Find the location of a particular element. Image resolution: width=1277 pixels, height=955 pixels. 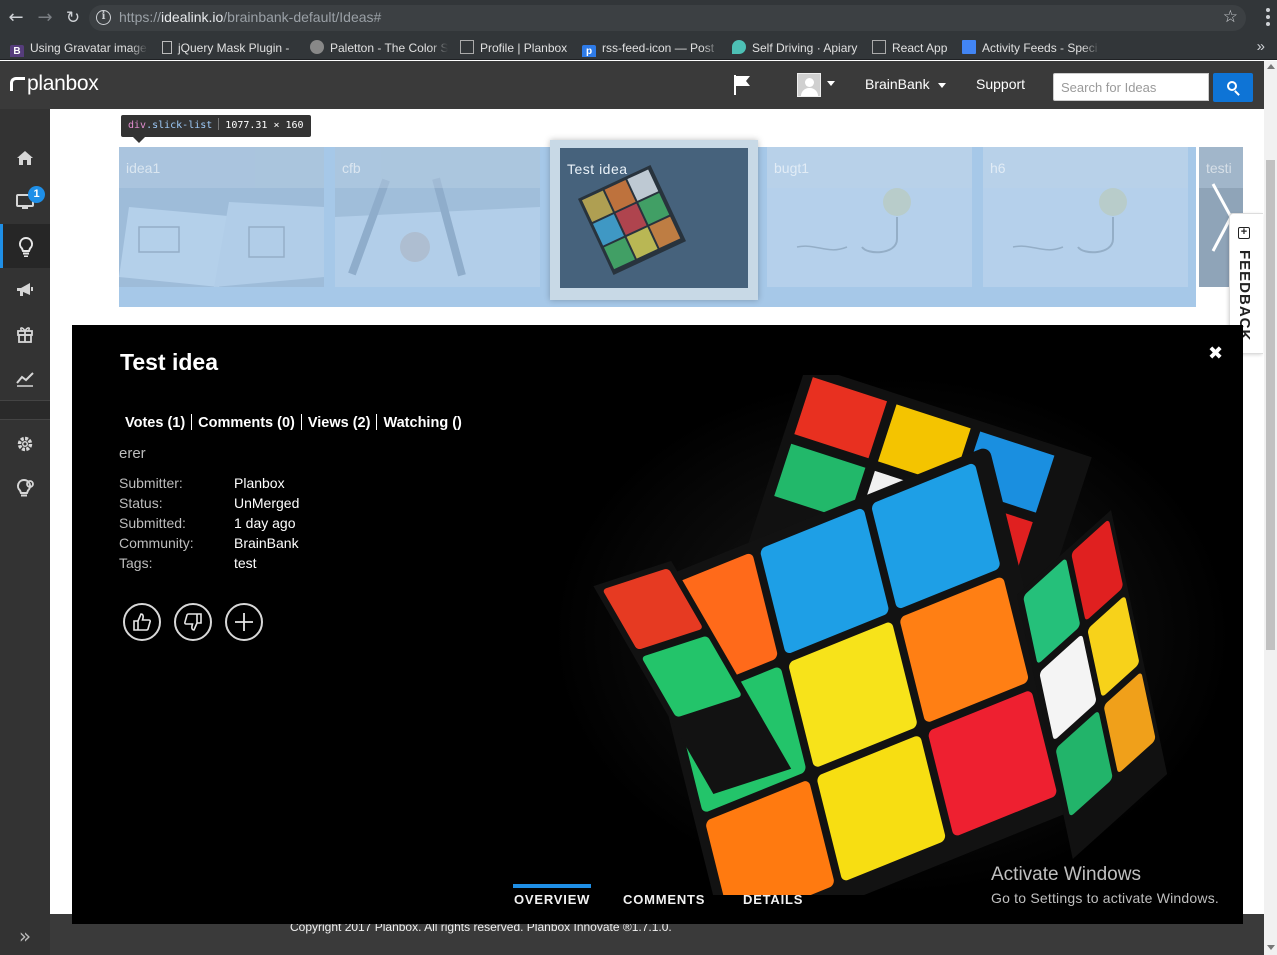

browser-menu-icon is located at coordinates (1268, 17).